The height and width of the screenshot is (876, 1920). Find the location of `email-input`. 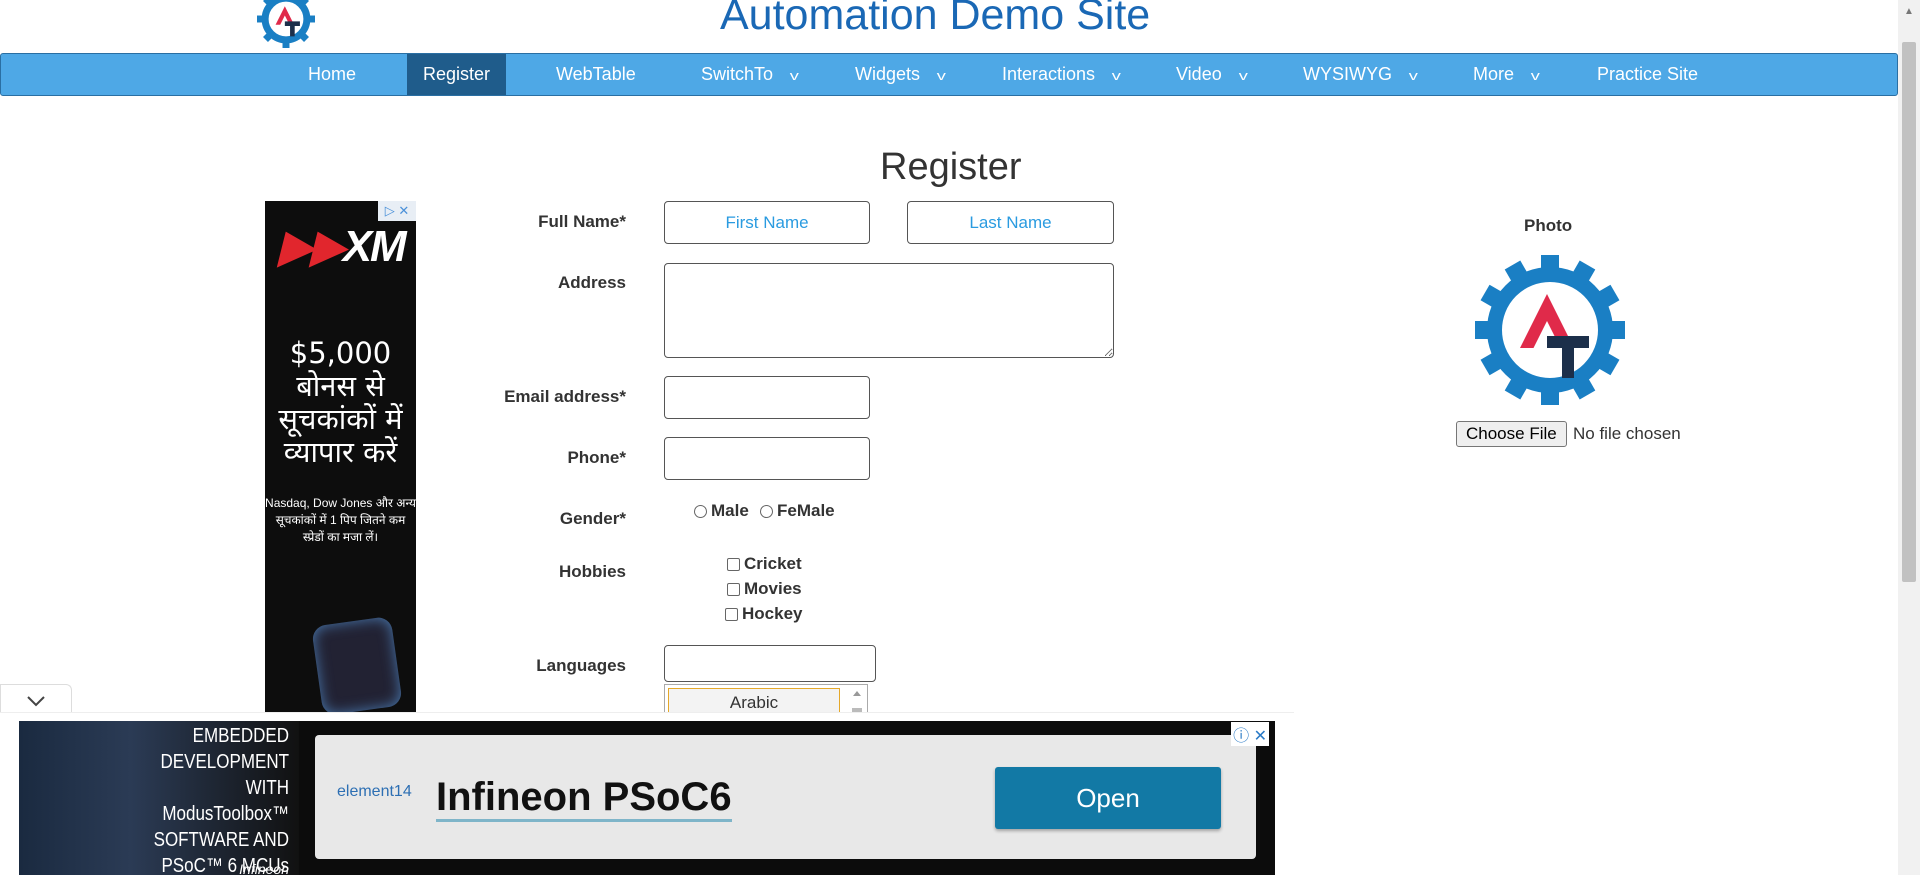

email-input is located at coordinates (767, 397).